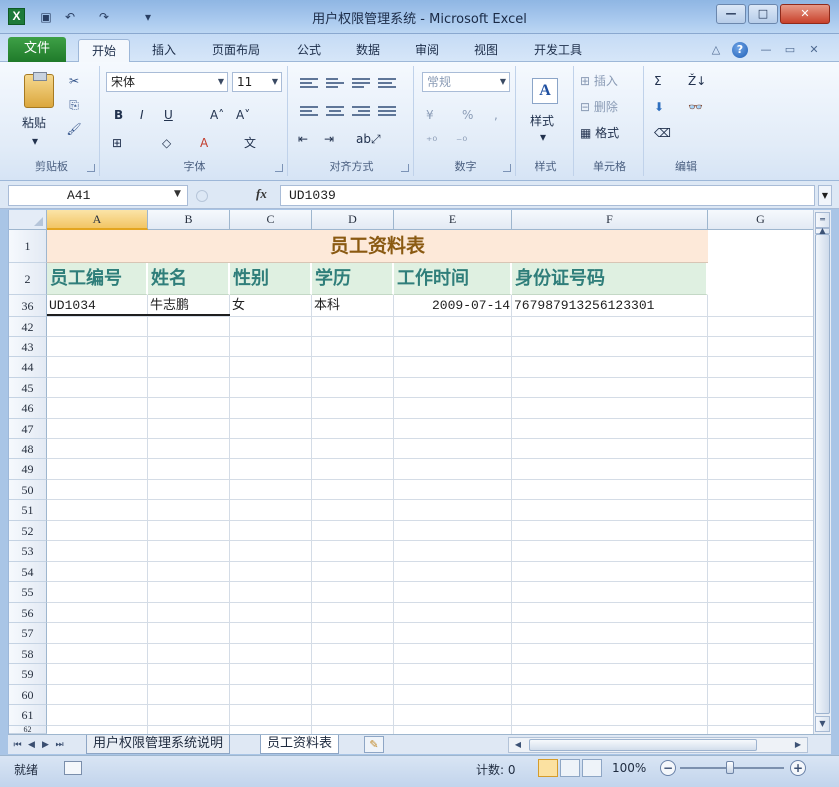 The height and width of the screenshot is (787, 839). Describe the element at coordinates (387, 83) in the screenshot. I see `wrap-text-icon` at that location.